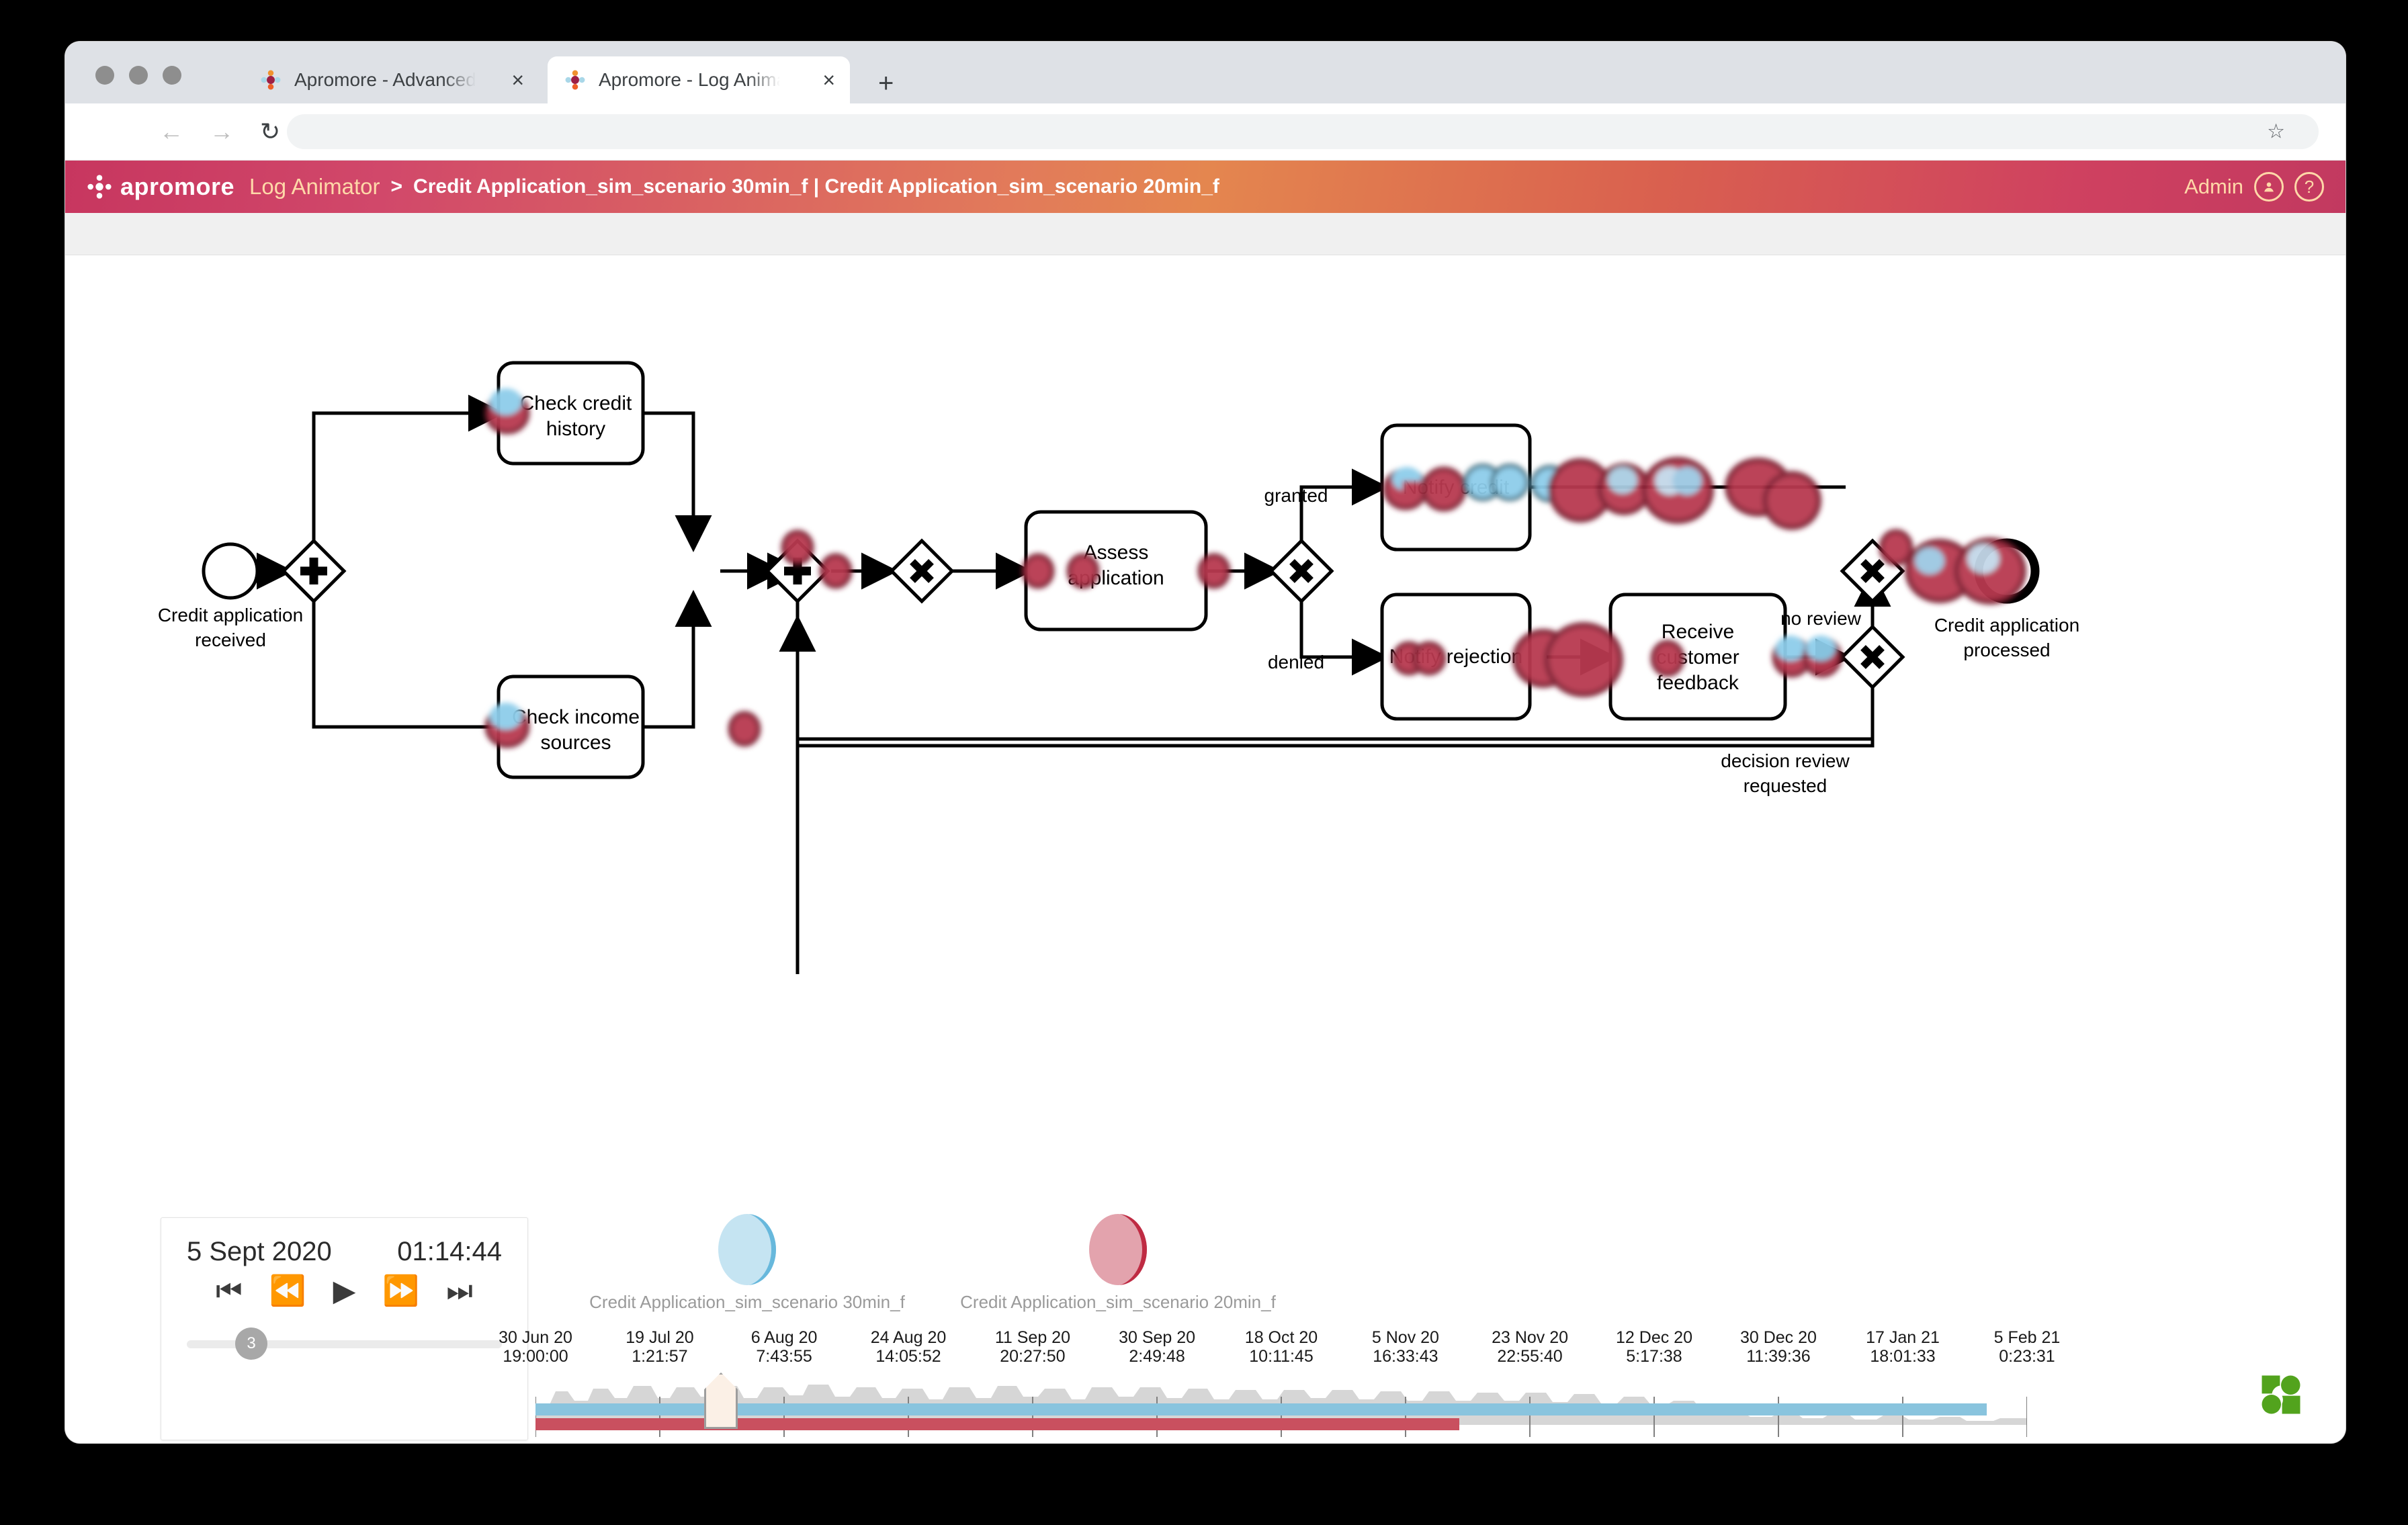  Describe the element at coordinates (1281, 1356) in the screenshot. I see `tick-time: 10:11:45` at that location.